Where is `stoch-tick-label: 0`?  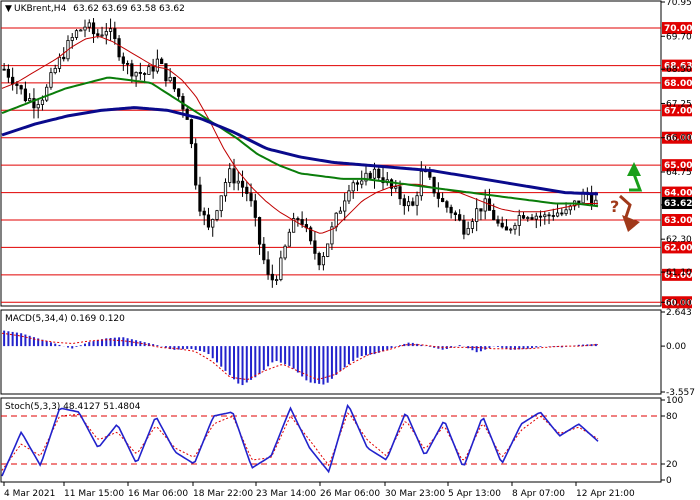 stoch-tick-label: 0 is located at coordinates (669, 481).